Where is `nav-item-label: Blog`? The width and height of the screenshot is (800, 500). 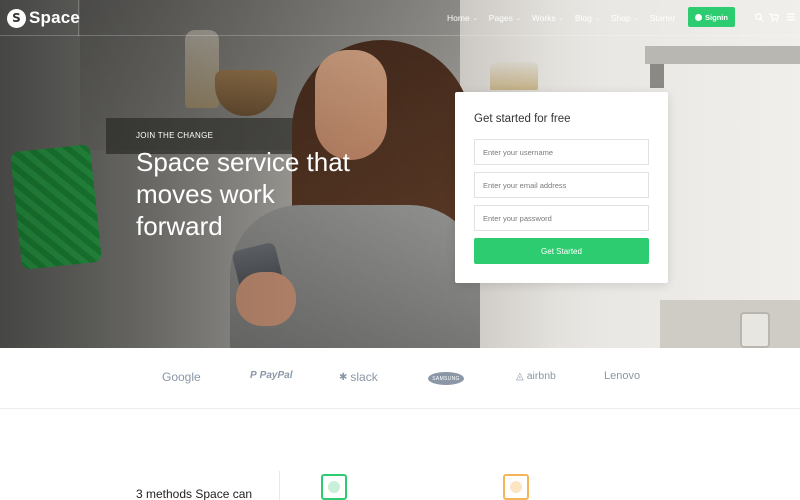
nav-item-label: Blog is located at coordinates (583, 18).